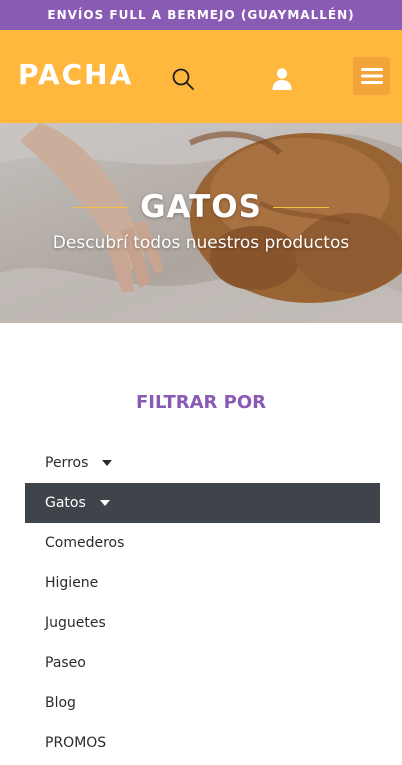  I want to click on announcement-text: ENVÍOS FULL A BERMEJO (GUAYMALLÉN), so click(201, 15).